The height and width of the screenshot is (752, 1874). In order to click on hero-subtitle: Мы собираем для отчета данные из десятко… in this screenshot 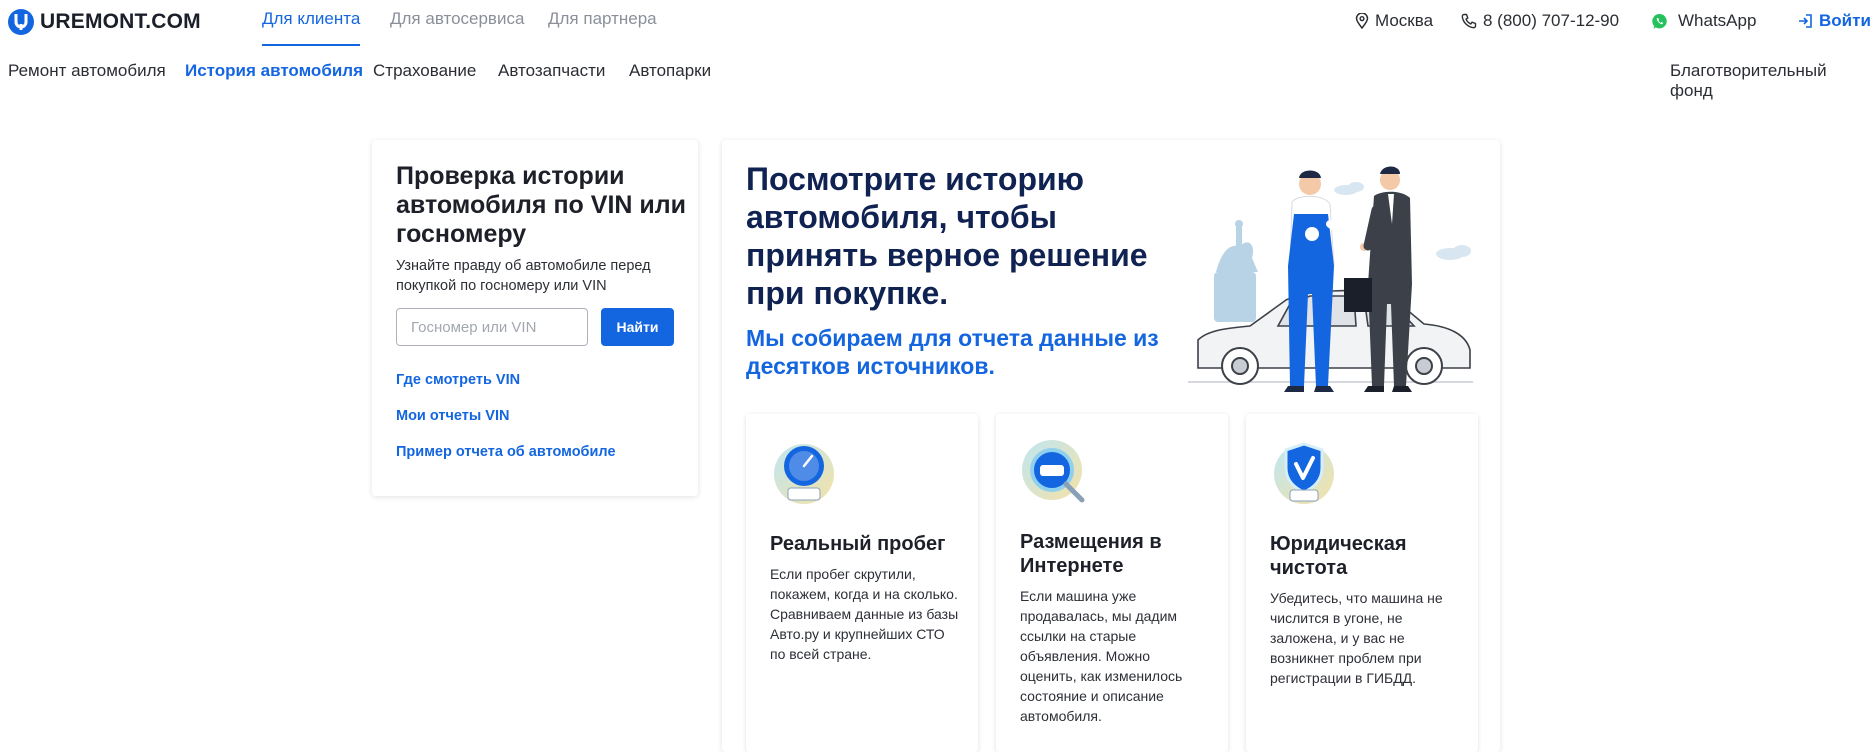, I will do `click(952, 352)`.